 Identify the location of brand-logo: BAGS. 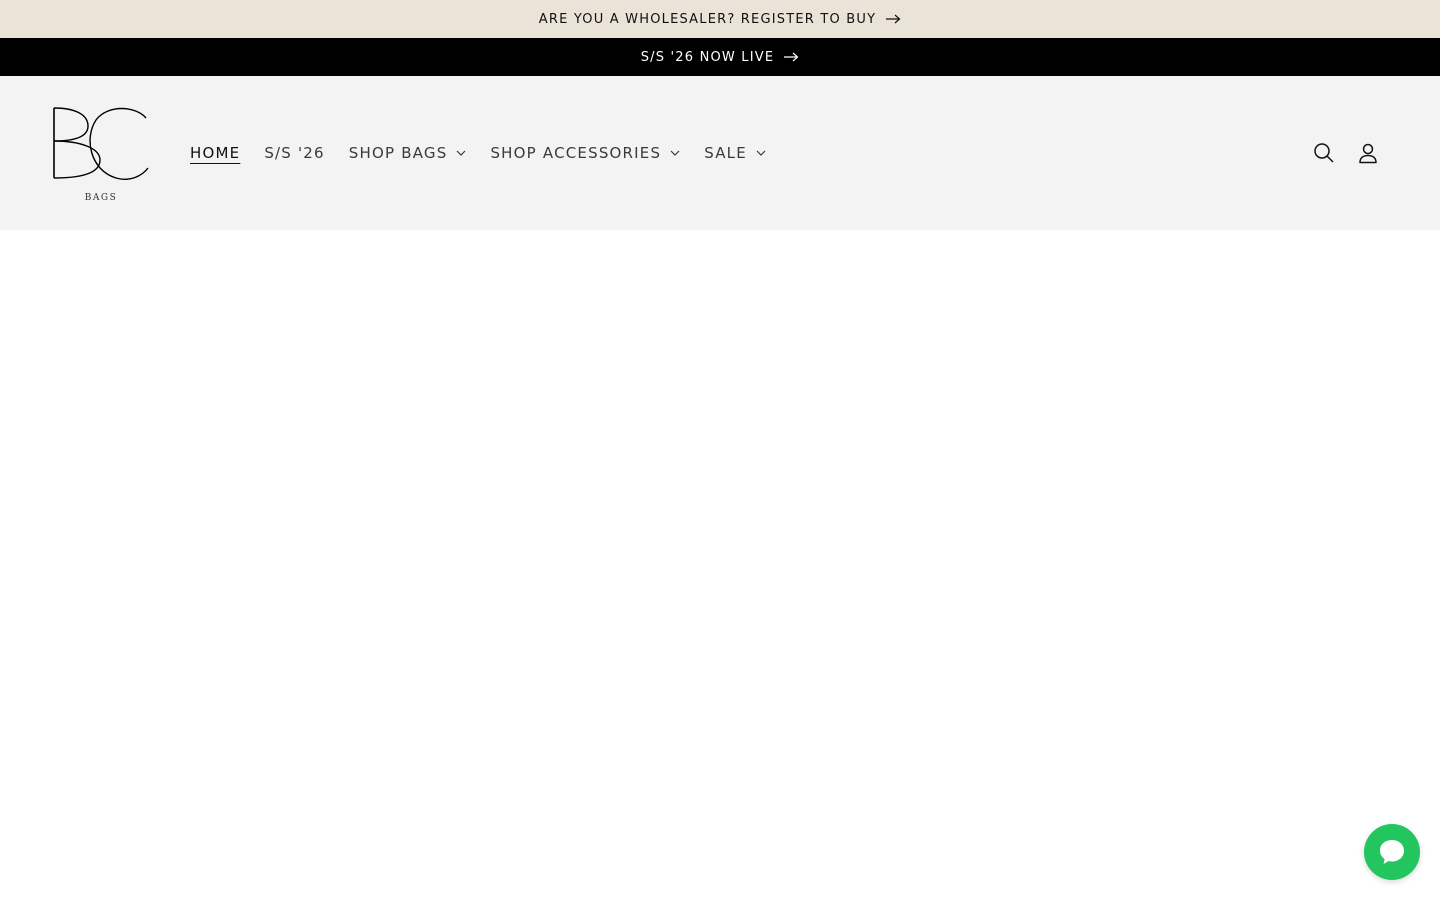
(101, 155).